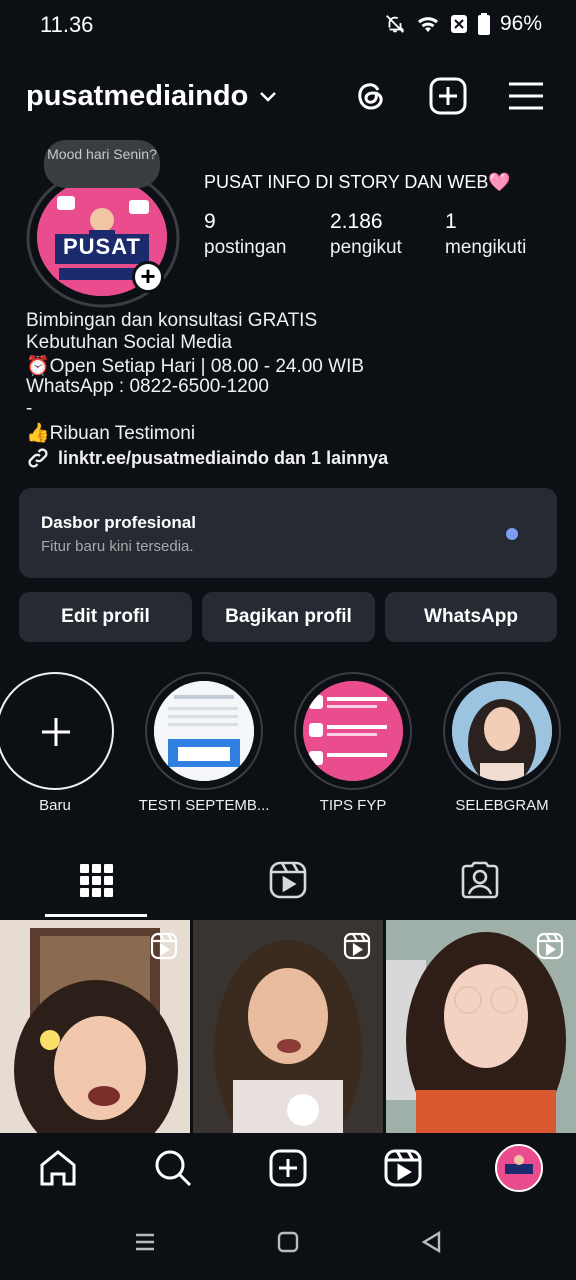 This screenshot has width=576, height=1280. I want to click on following-label: mengikuti, so click(485, 248).